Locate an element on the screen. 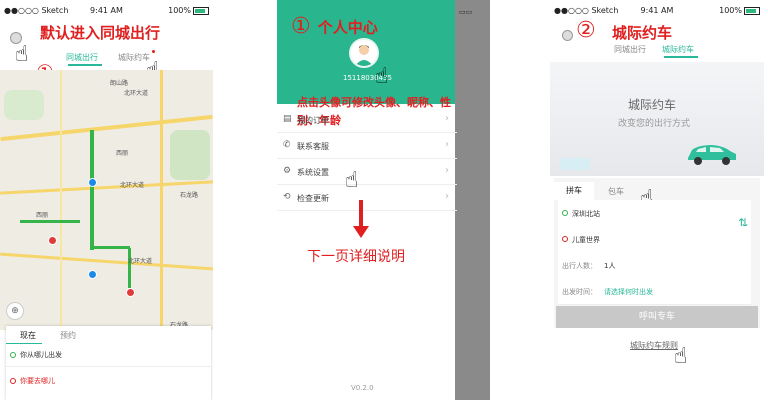  tab-intercity: 城际约车 is located at coordinates (678, 49).